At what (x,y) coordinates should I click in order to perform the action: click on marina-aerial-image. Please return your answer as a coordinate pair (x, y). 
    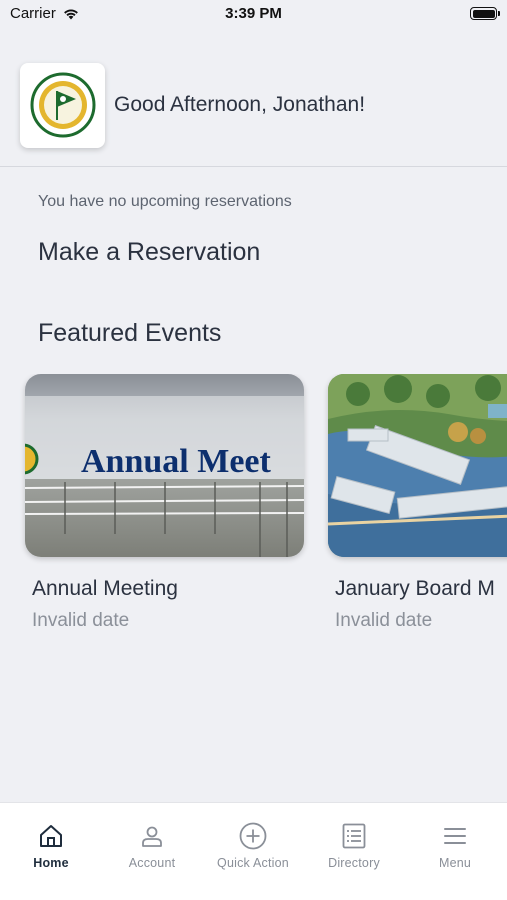
    Looking at the image, I should click on (417, 465).